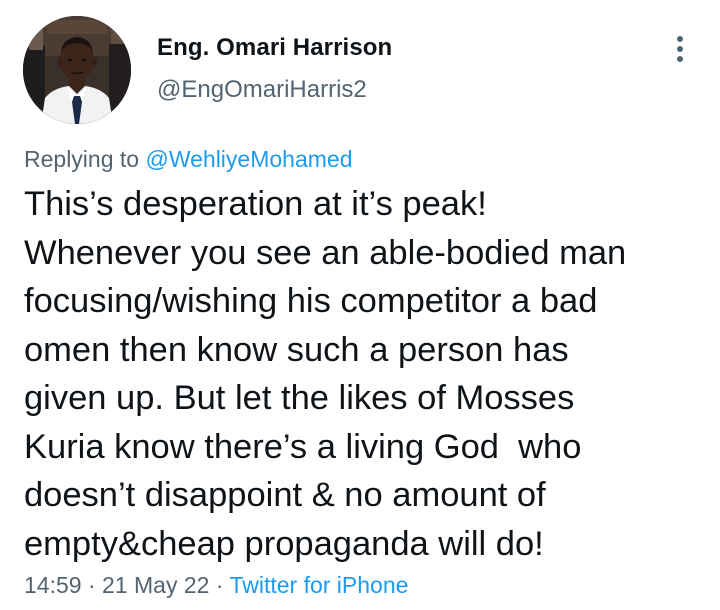 The width and height of the screenshot is (720, 610). What do you see at coordinates (285, 495) in the screenshot?
I see `tweet-text-line: doesn’t disappoint & no amount of` at bounding box center [285, 495].